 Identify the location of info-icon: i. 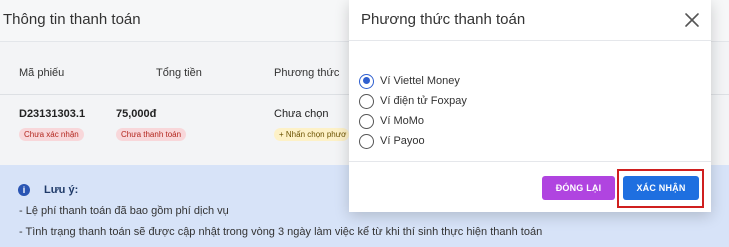
(24, 190).